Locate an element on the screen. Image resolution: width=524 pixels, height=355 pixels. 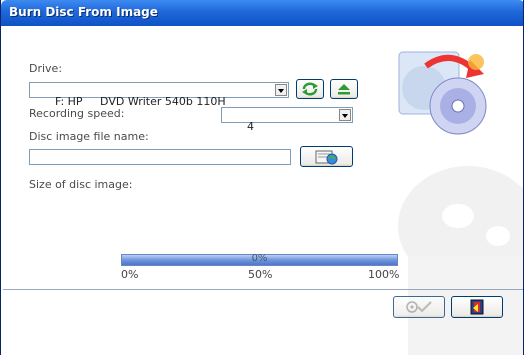
progress-scale-end: 100% is located at coordinates (384, 274).